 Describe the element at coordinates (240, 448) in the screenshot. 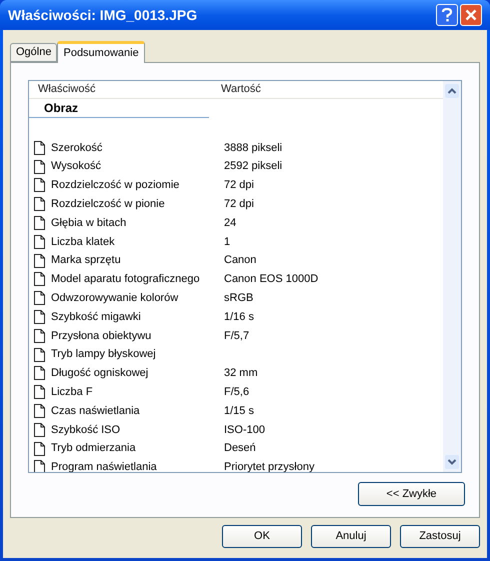

I see `property-value: Deseń` at that location.